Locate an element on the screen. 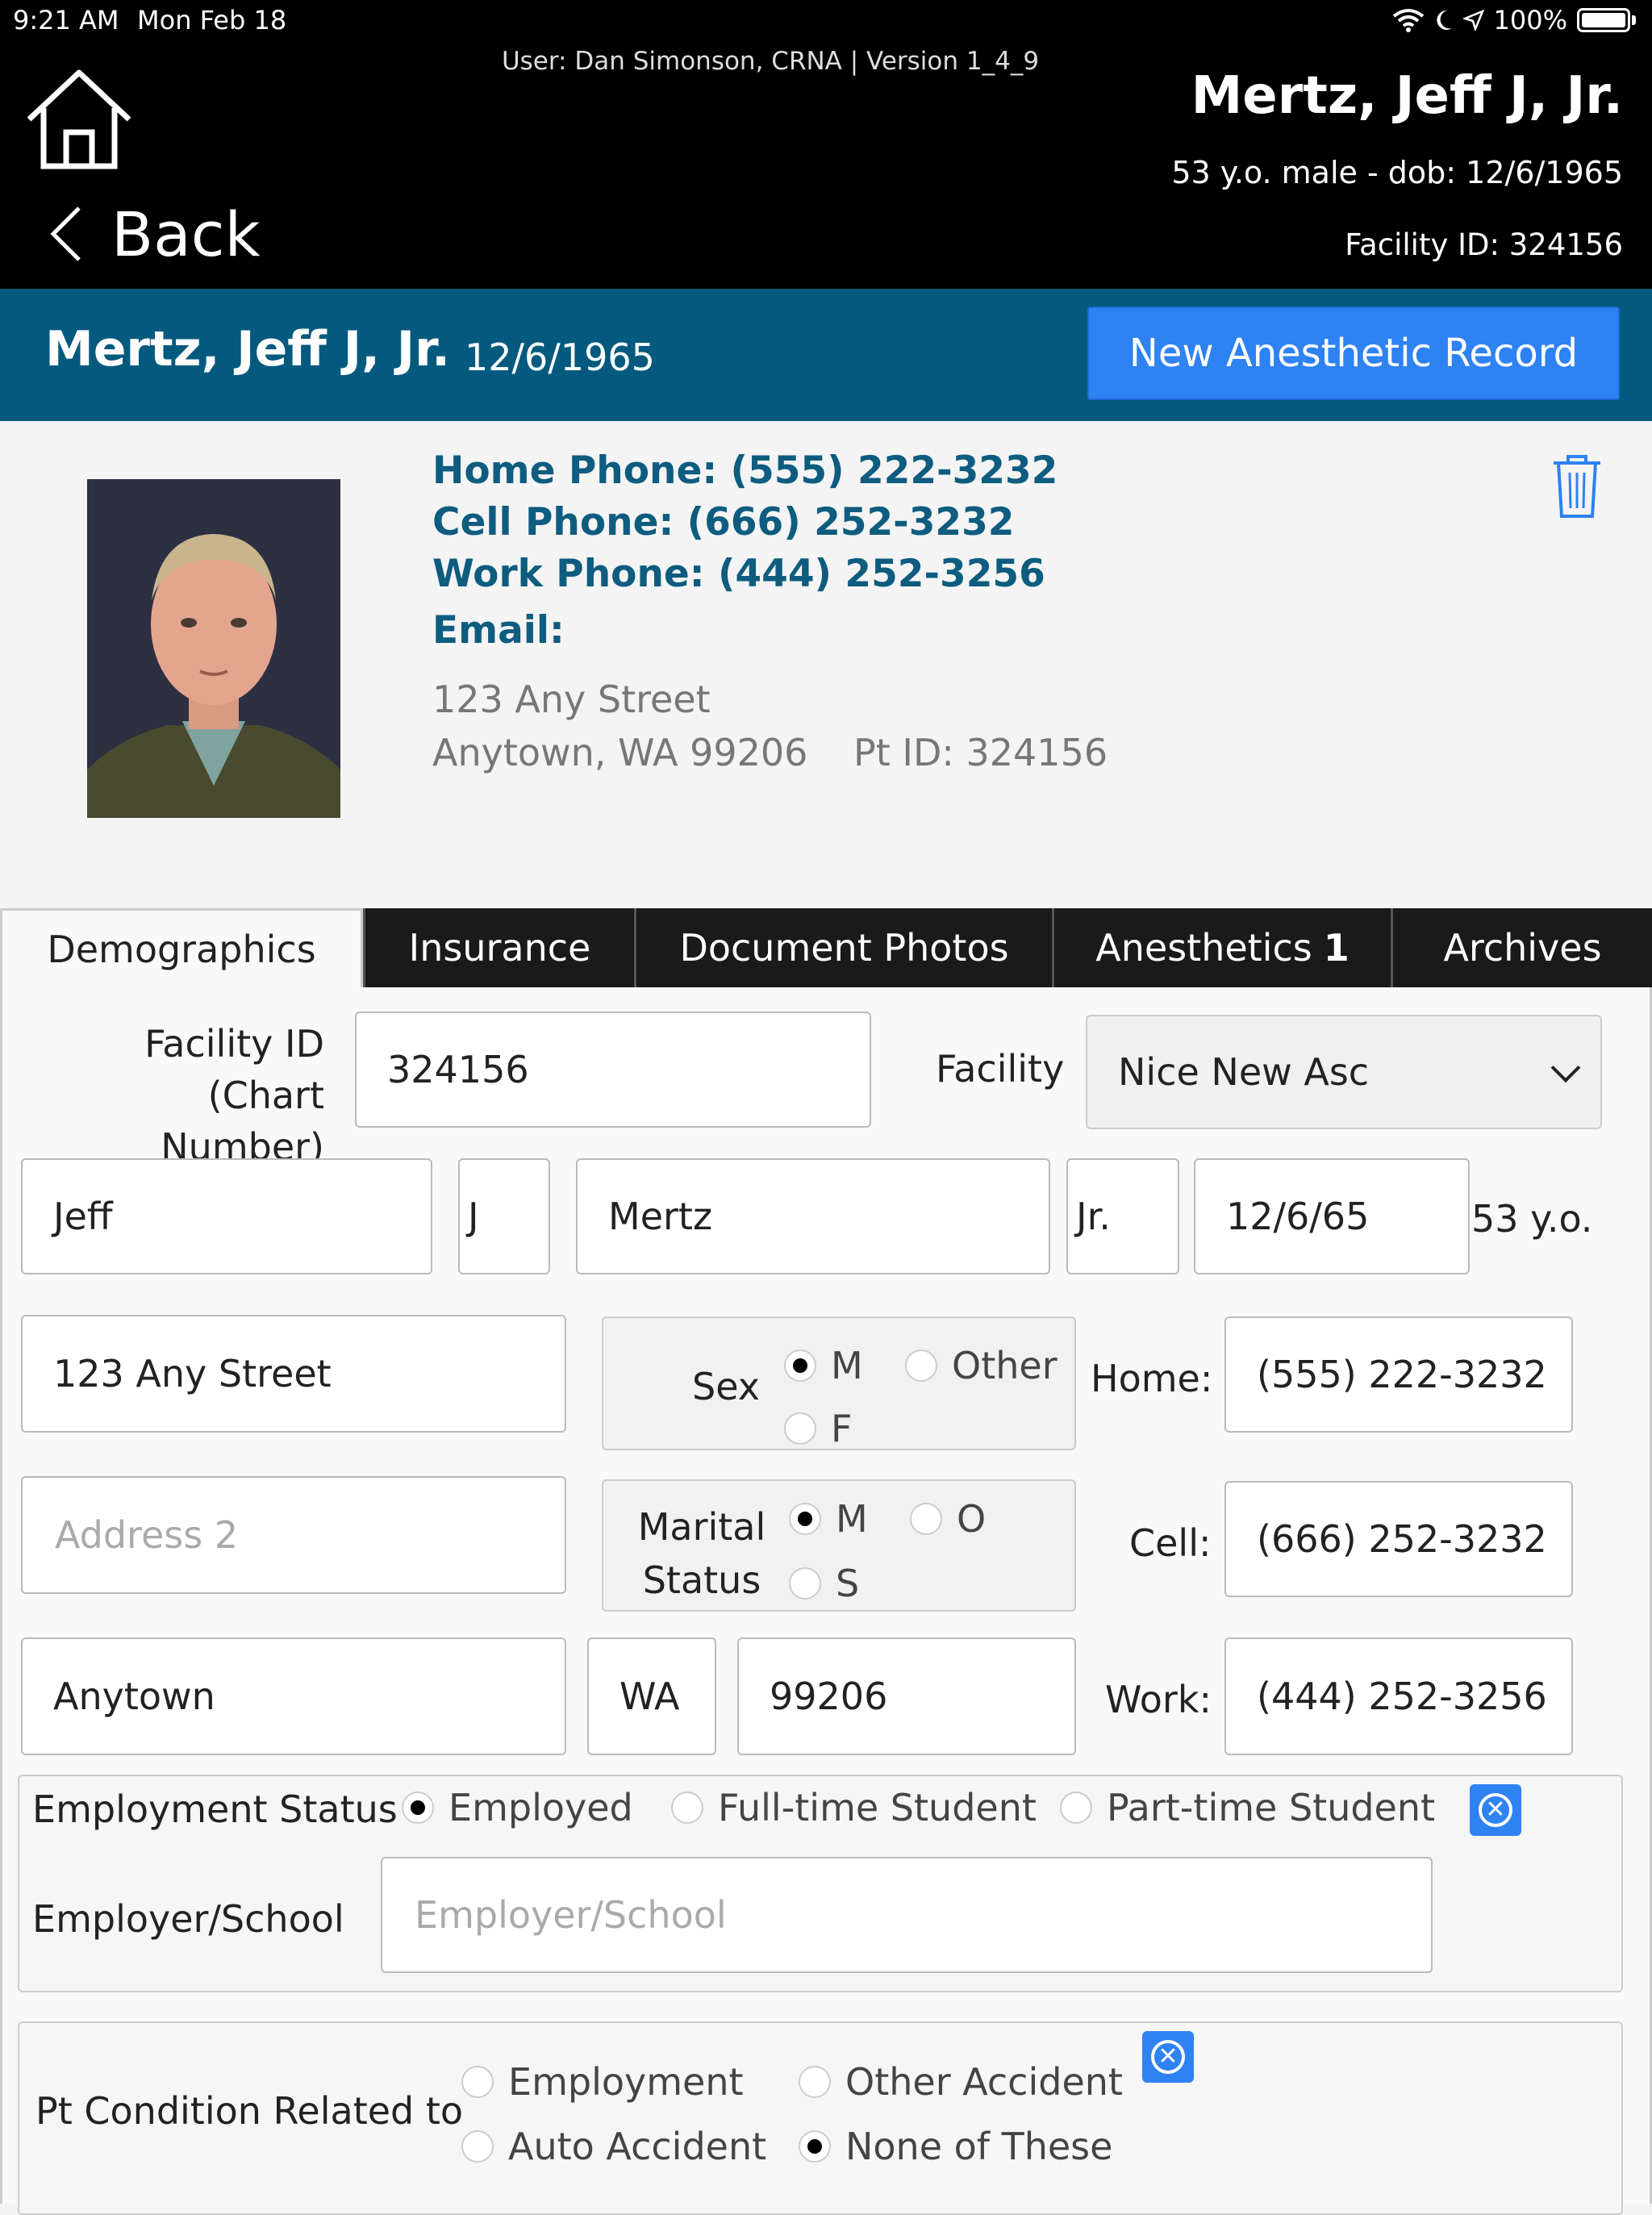  new-anesthetic-record-button: New Anesthetic Record is located at coordinates (1354, 354).